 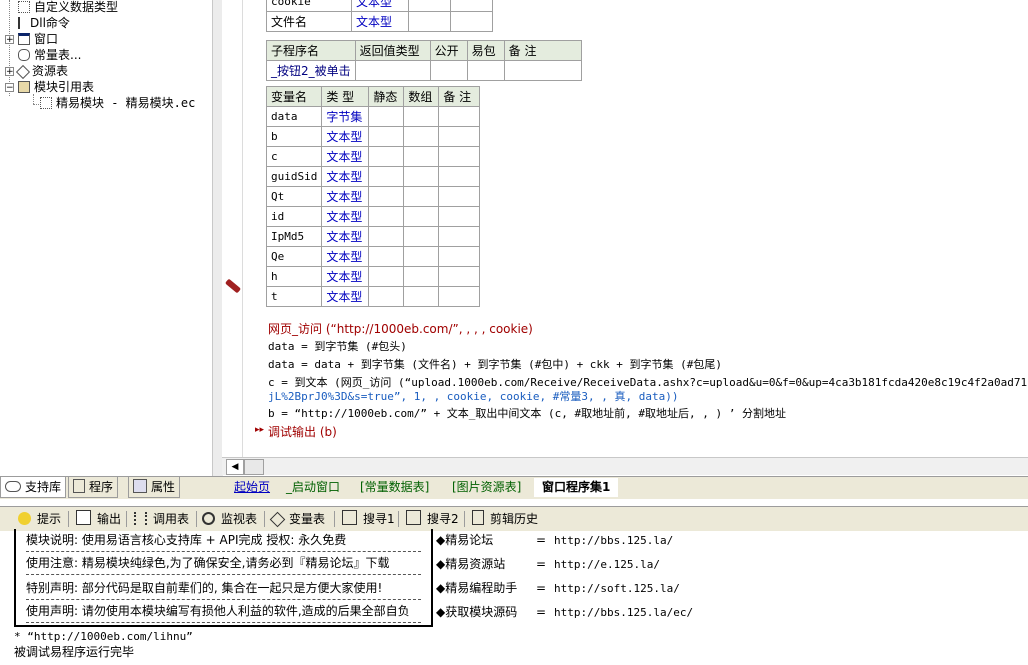 I want to click on tab-hint: 提示, so click(x=39, y=519).